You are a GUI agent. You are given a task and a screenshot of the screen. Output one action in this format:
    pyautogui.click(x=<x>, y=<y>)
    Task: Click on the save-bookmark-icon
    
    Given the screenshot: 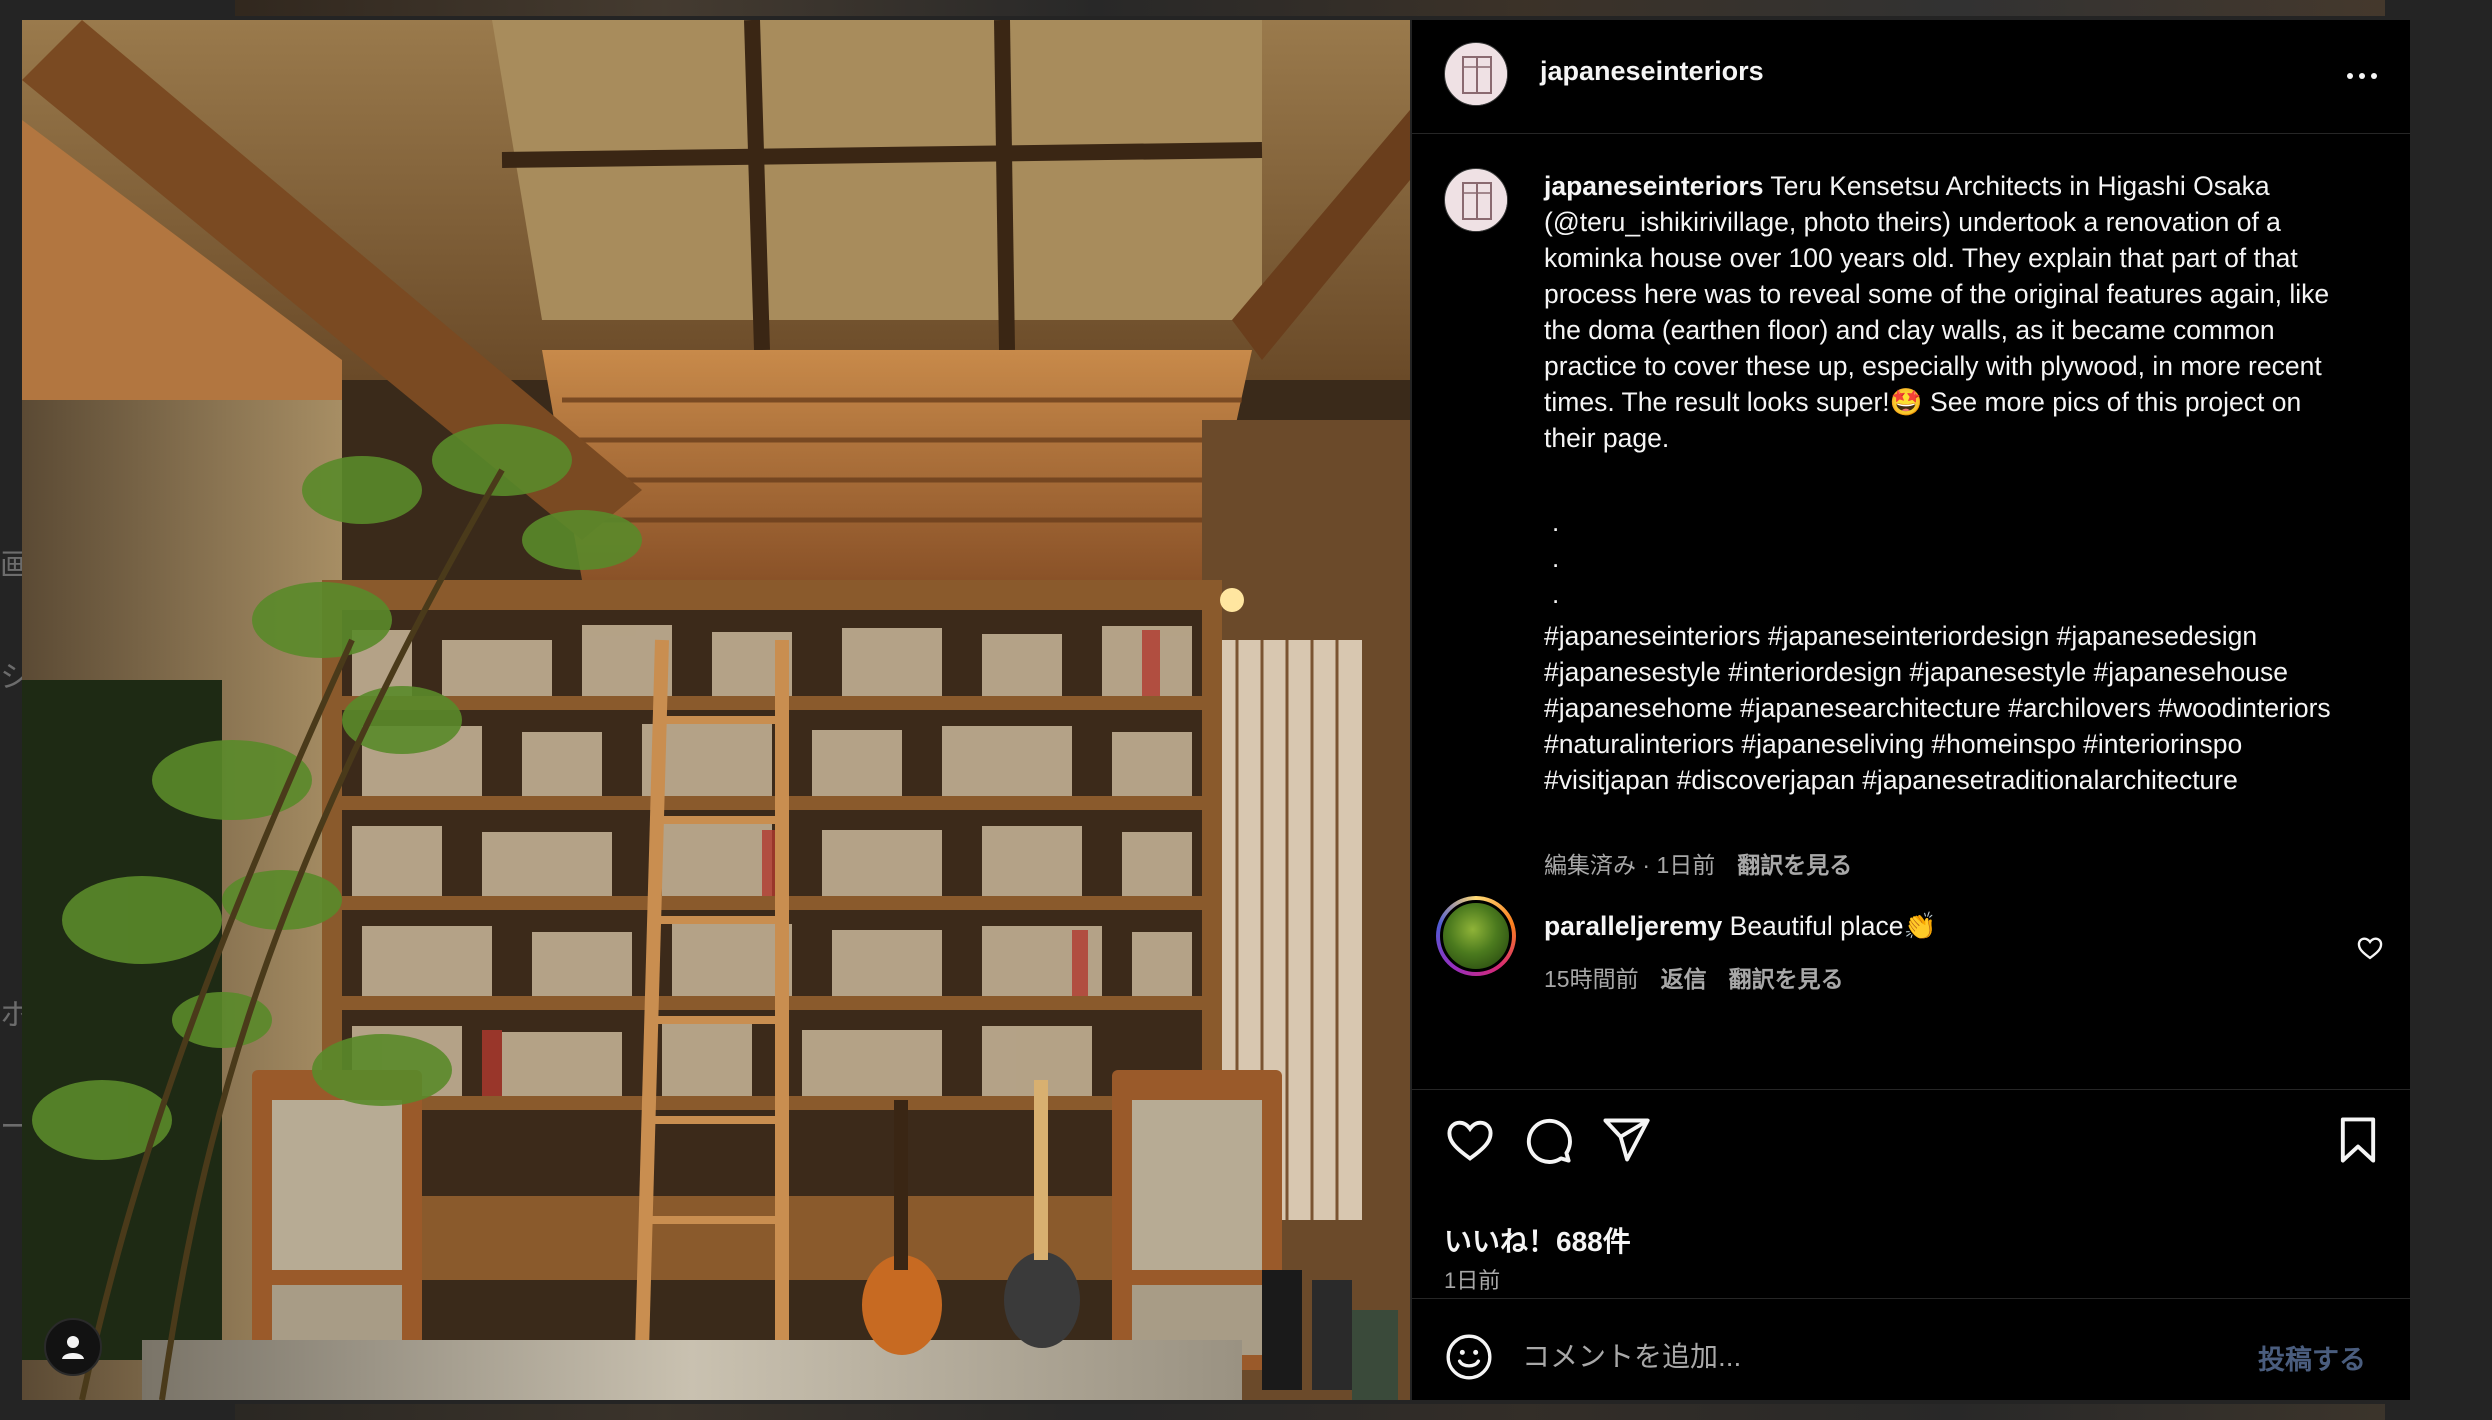 What is the action you would take?
    pyautogui.click(x=2358, y=1140)
    